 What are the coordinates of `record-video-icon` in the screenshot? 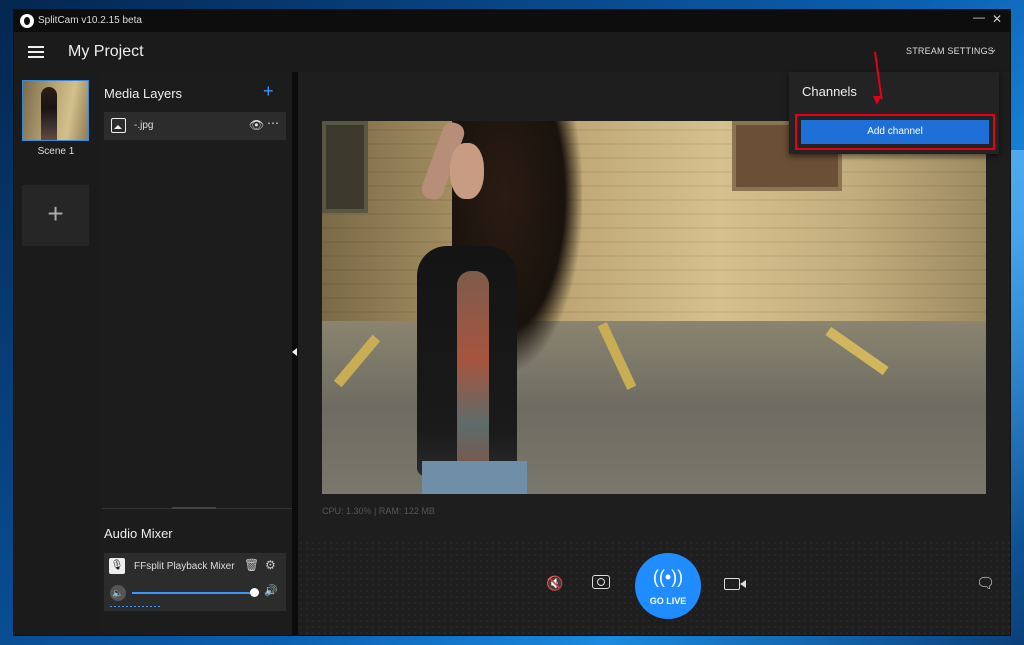 It's located at (735, 584).